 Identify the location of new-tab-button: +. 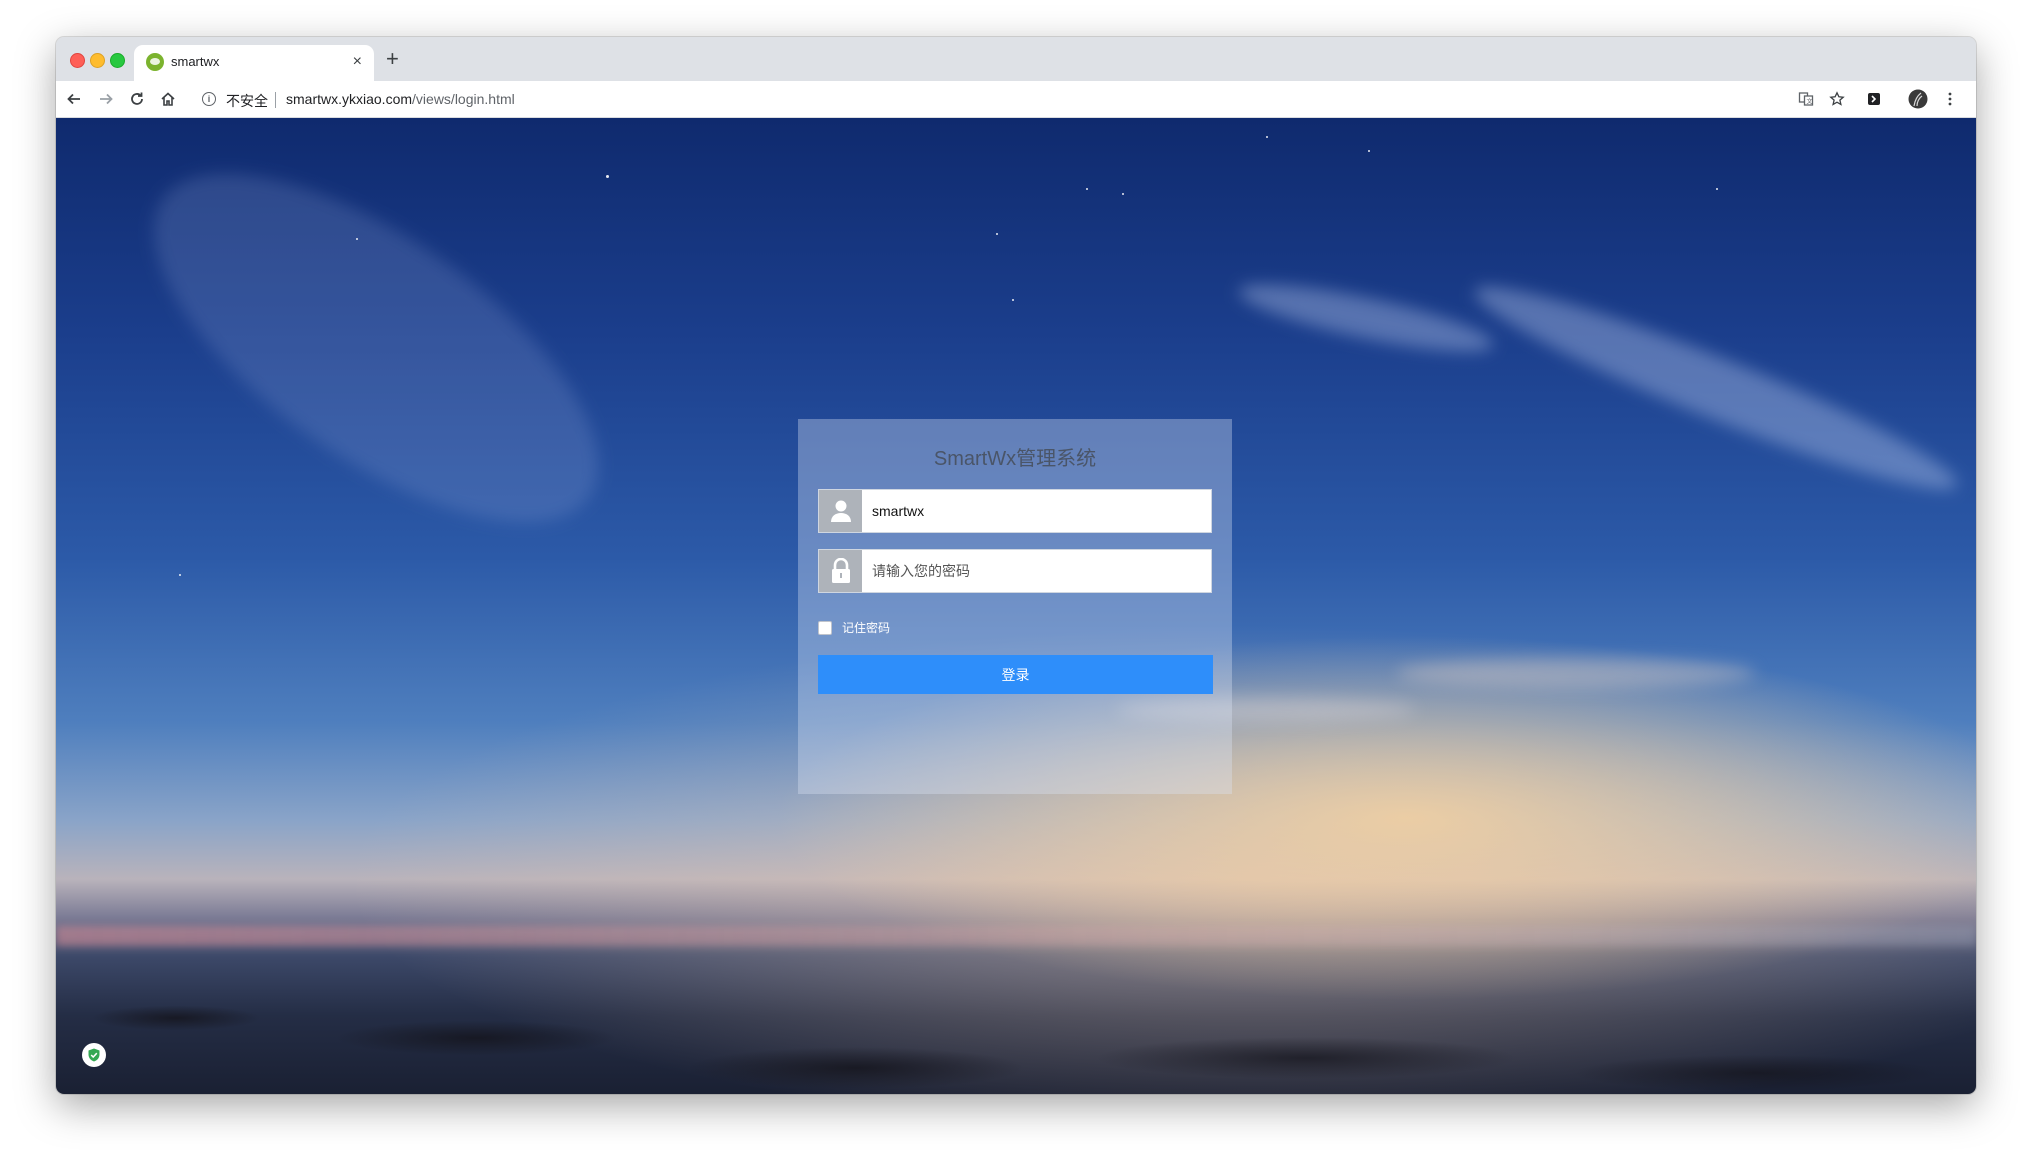
(392, 59).